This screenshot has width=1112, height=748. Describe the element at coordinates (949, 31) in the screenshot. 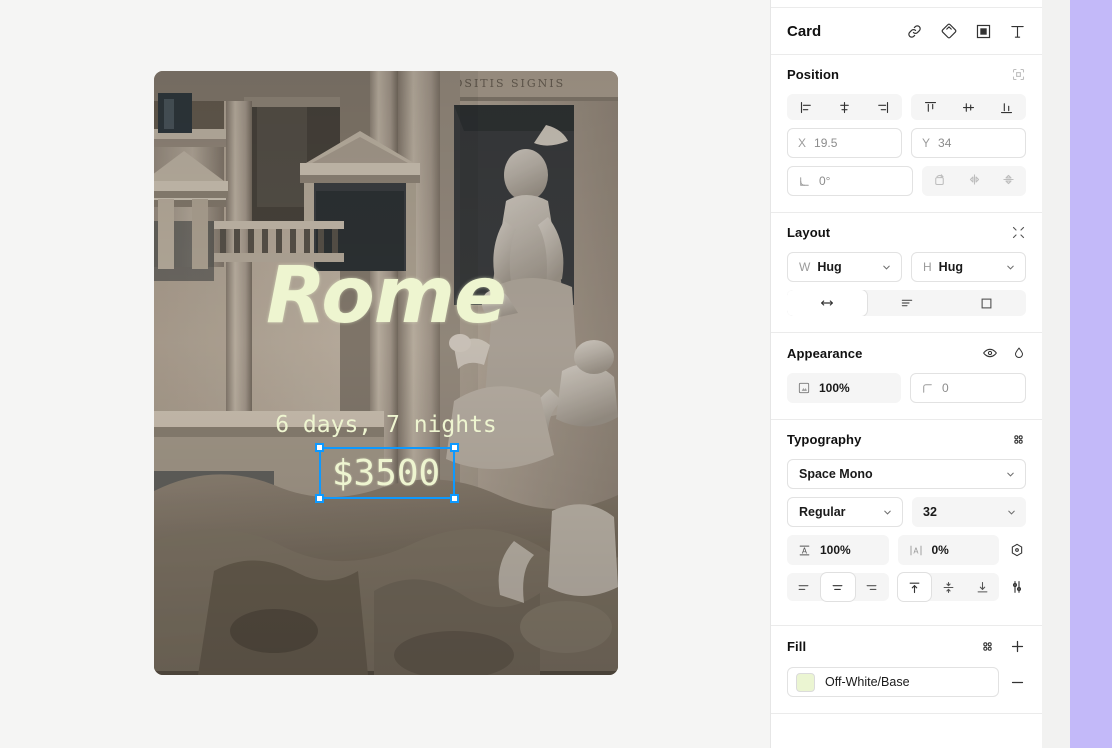

I see `component-icon` at that location.